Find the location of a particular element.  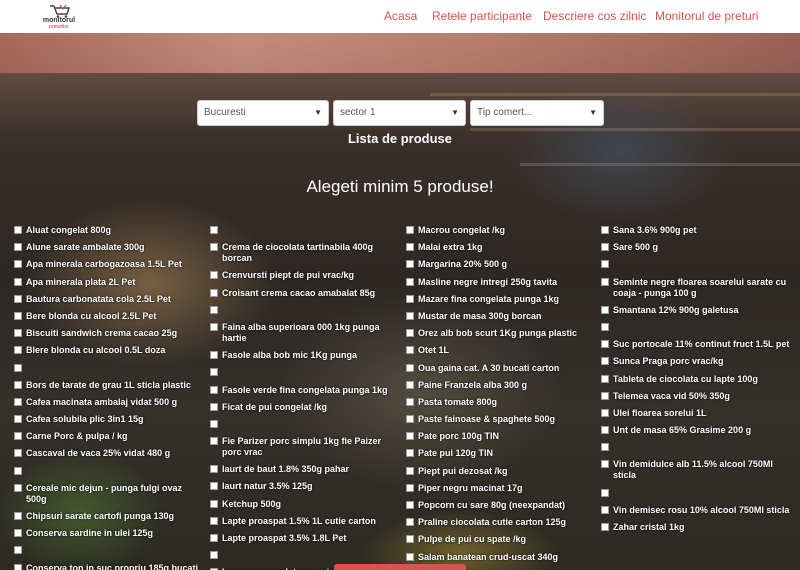

product-checkbox-item: Margarina 20% 500 g is located at coordinates (501, 264).